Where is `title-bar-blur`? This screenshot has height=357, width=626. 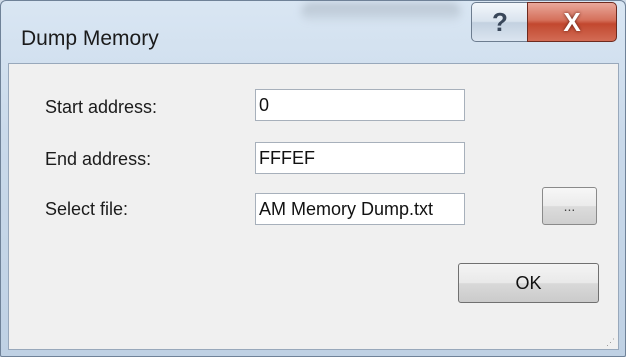 title-bar-blur is located at coordinates (381, 12).